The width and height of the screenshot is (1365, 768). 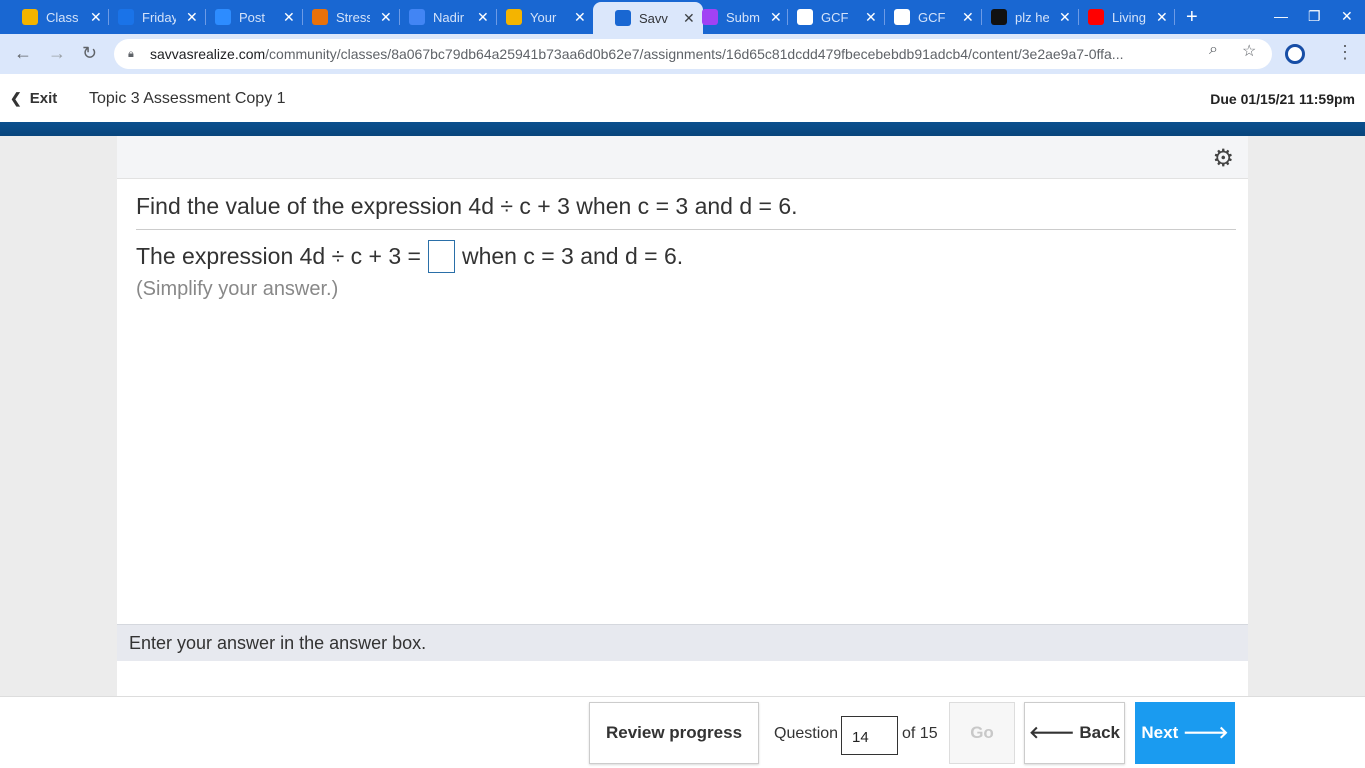 What do you see at coordinates (710, 17) in the screenshot?
I see `brainly-icon` at bounding box center [710, 17].